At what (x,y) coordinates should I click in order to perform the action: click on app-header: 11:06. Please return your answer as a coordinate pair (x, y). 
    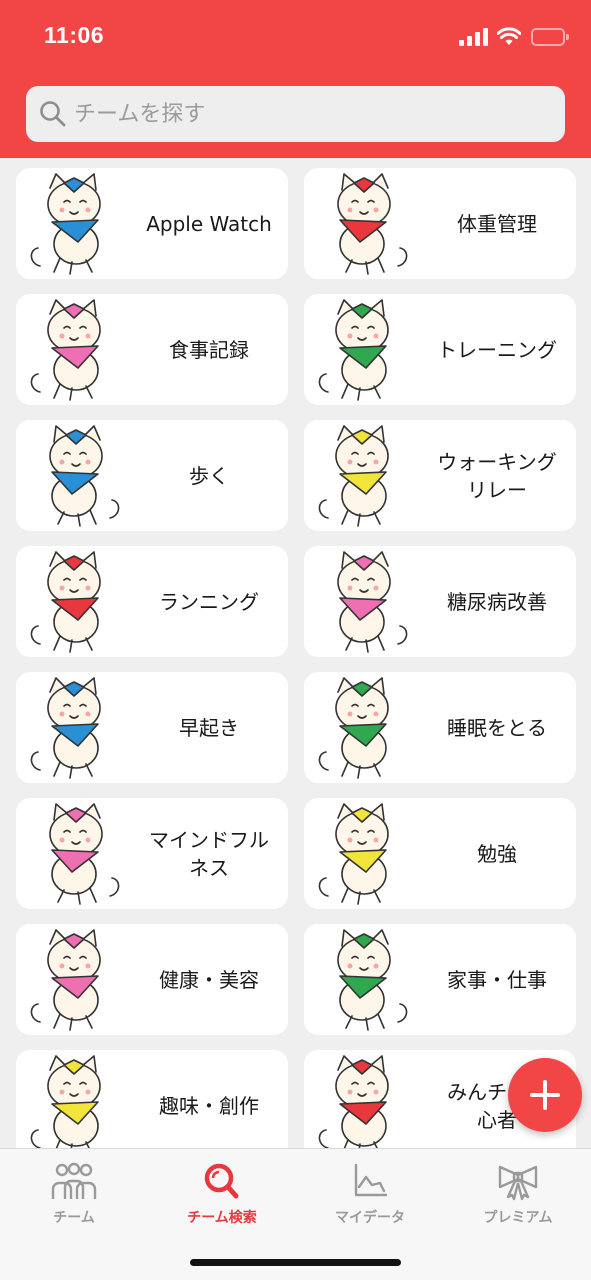
    Looking at the image, I should click on (295, 79).